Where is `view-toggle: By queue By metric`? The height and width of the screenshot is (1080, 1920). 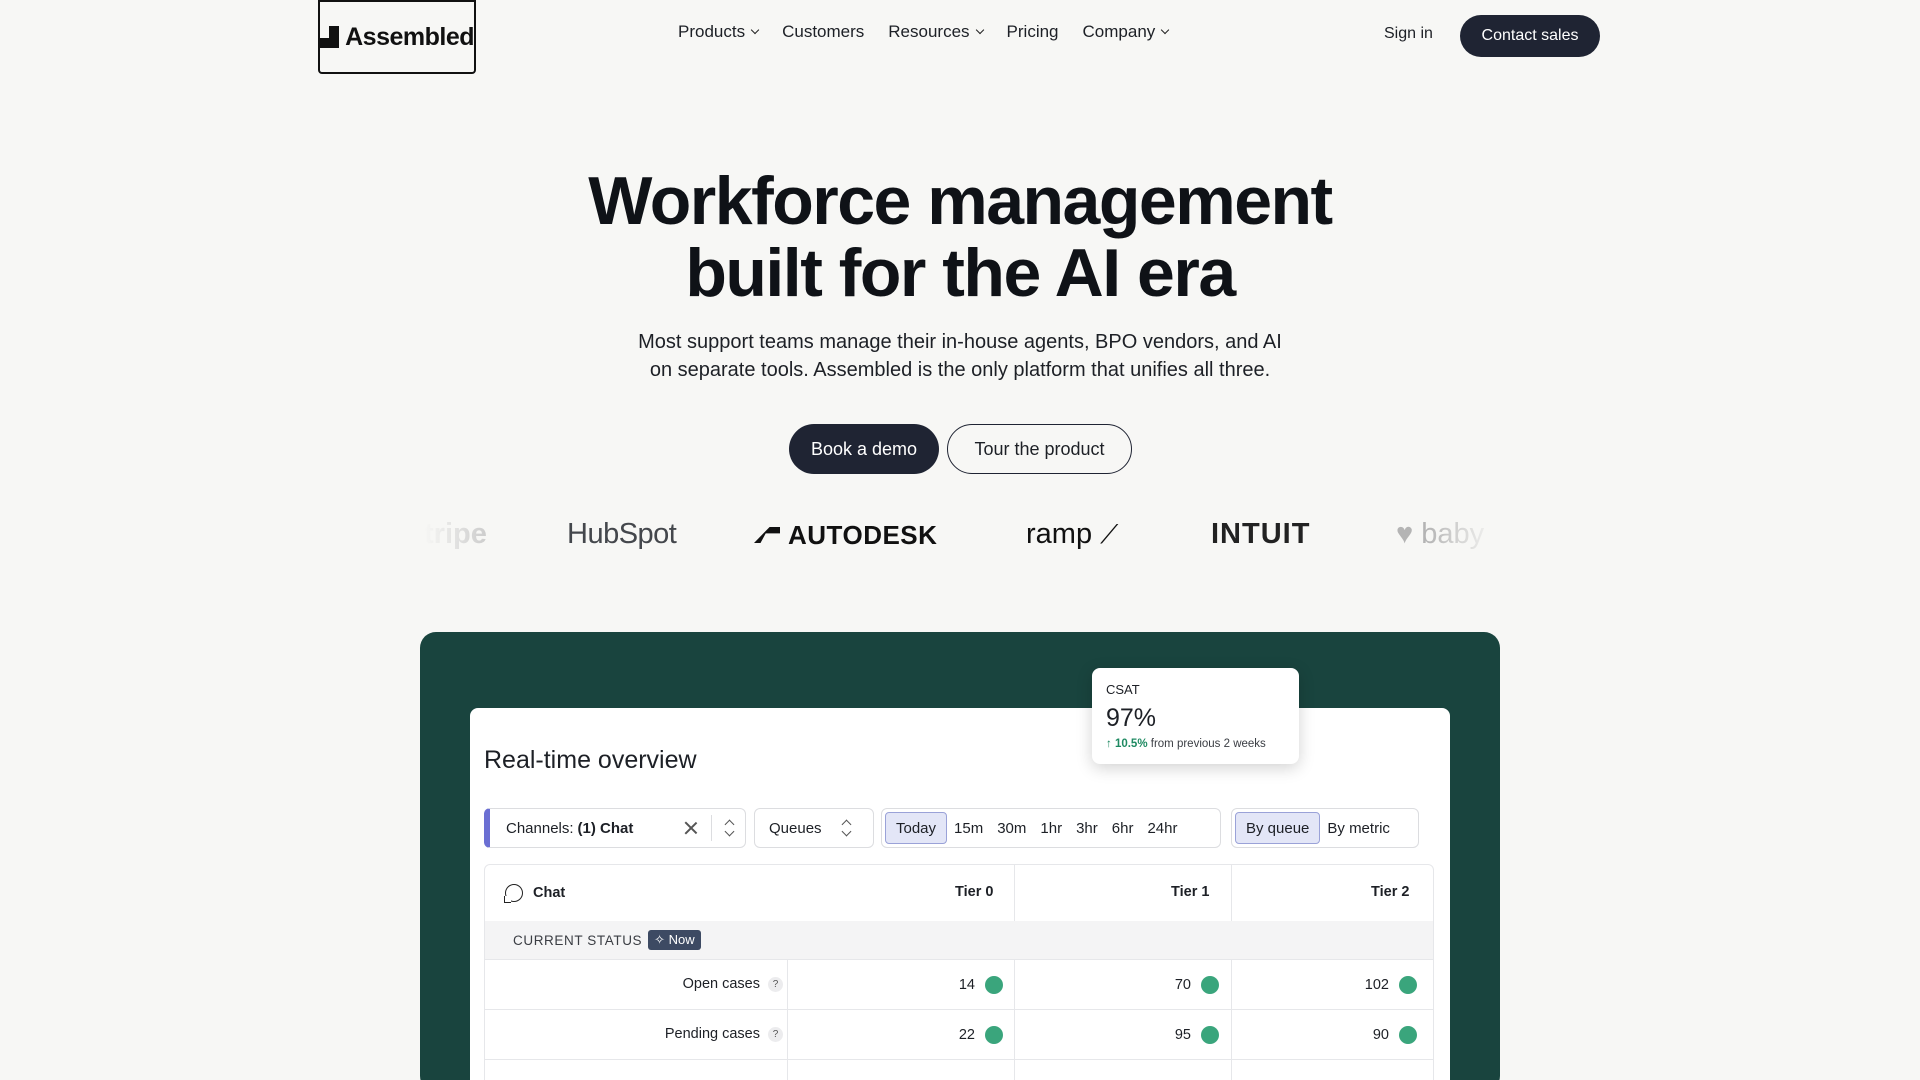
view-toggle: By queue By metric is located at coordinates (1325, 828).